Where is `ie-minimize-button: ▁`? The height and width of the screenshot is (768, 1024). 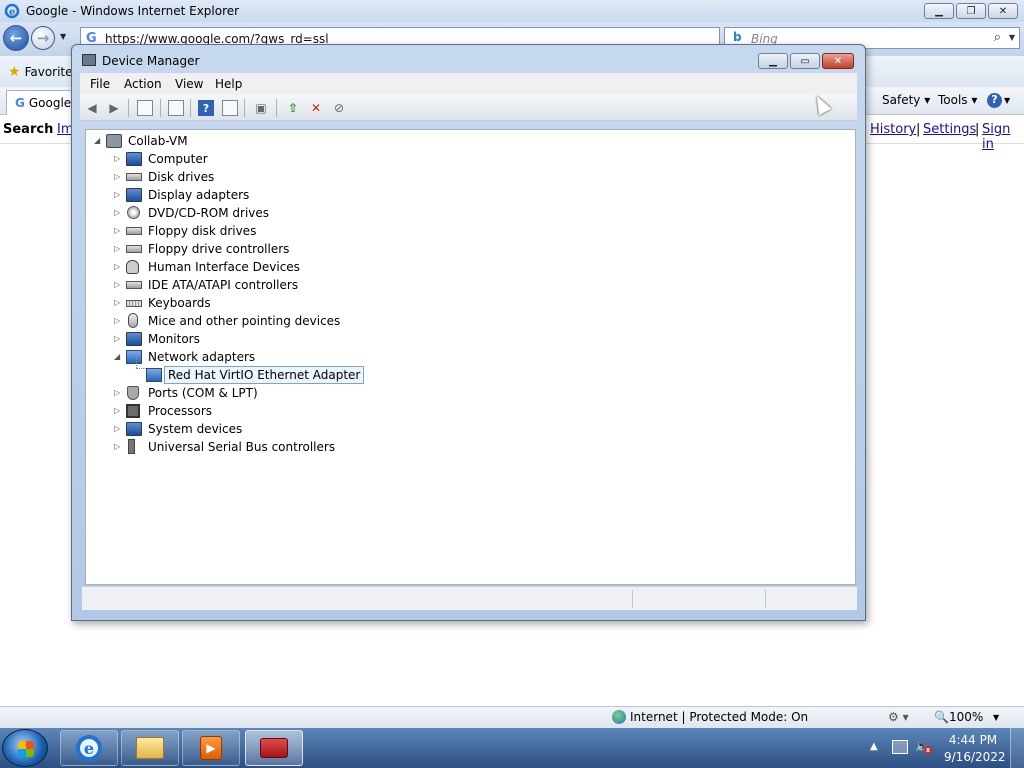
ie-minimize-button: ▁ is located at coordinates (939, 11).